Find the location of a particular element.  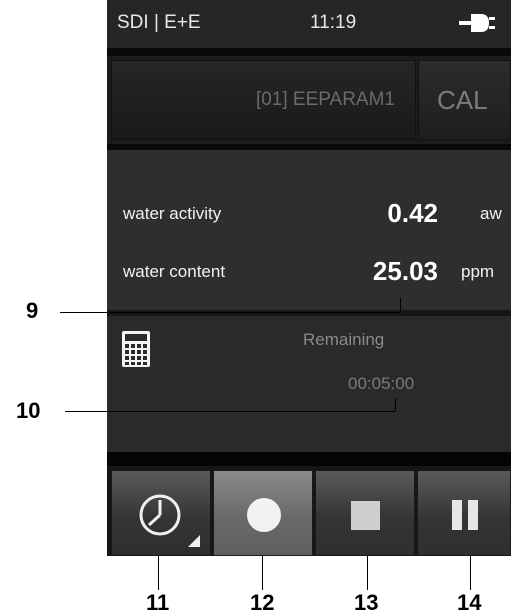

cal-label: CAL is located at coordinates (462, 100).